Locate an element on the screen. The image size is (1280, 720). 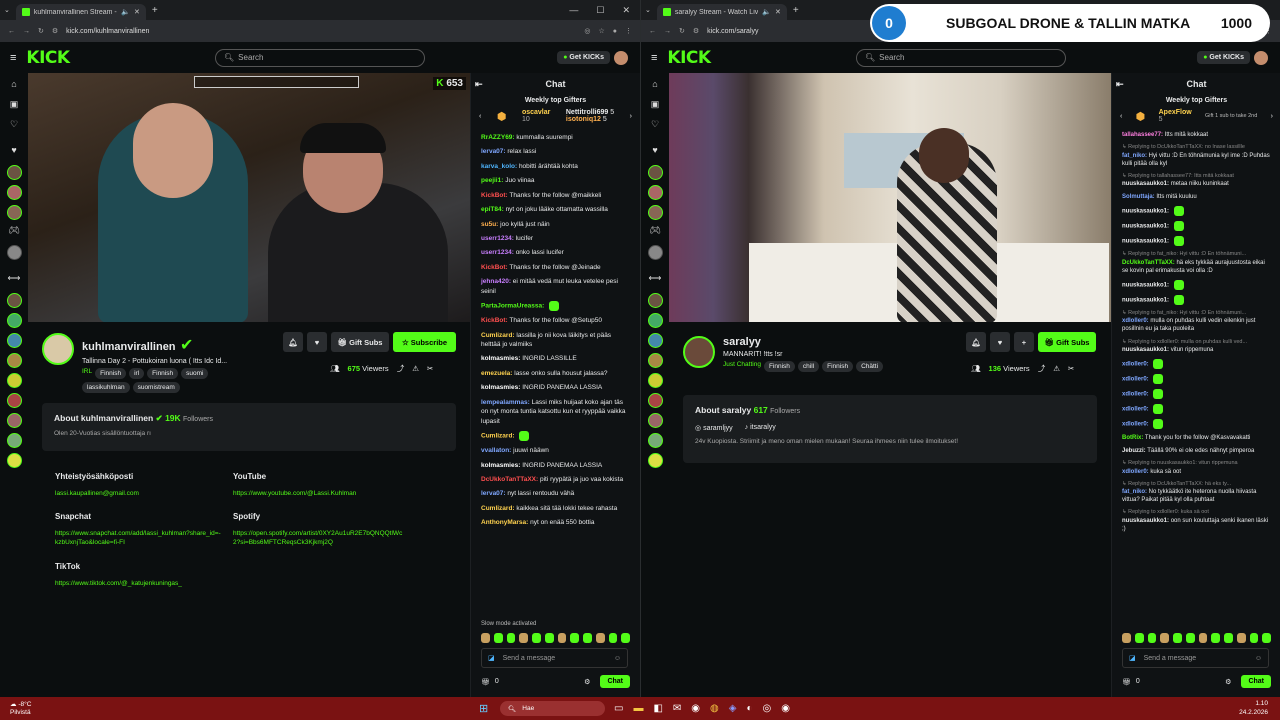
favorites-heart-icon: ♥ is located at coordinates (654, 152).